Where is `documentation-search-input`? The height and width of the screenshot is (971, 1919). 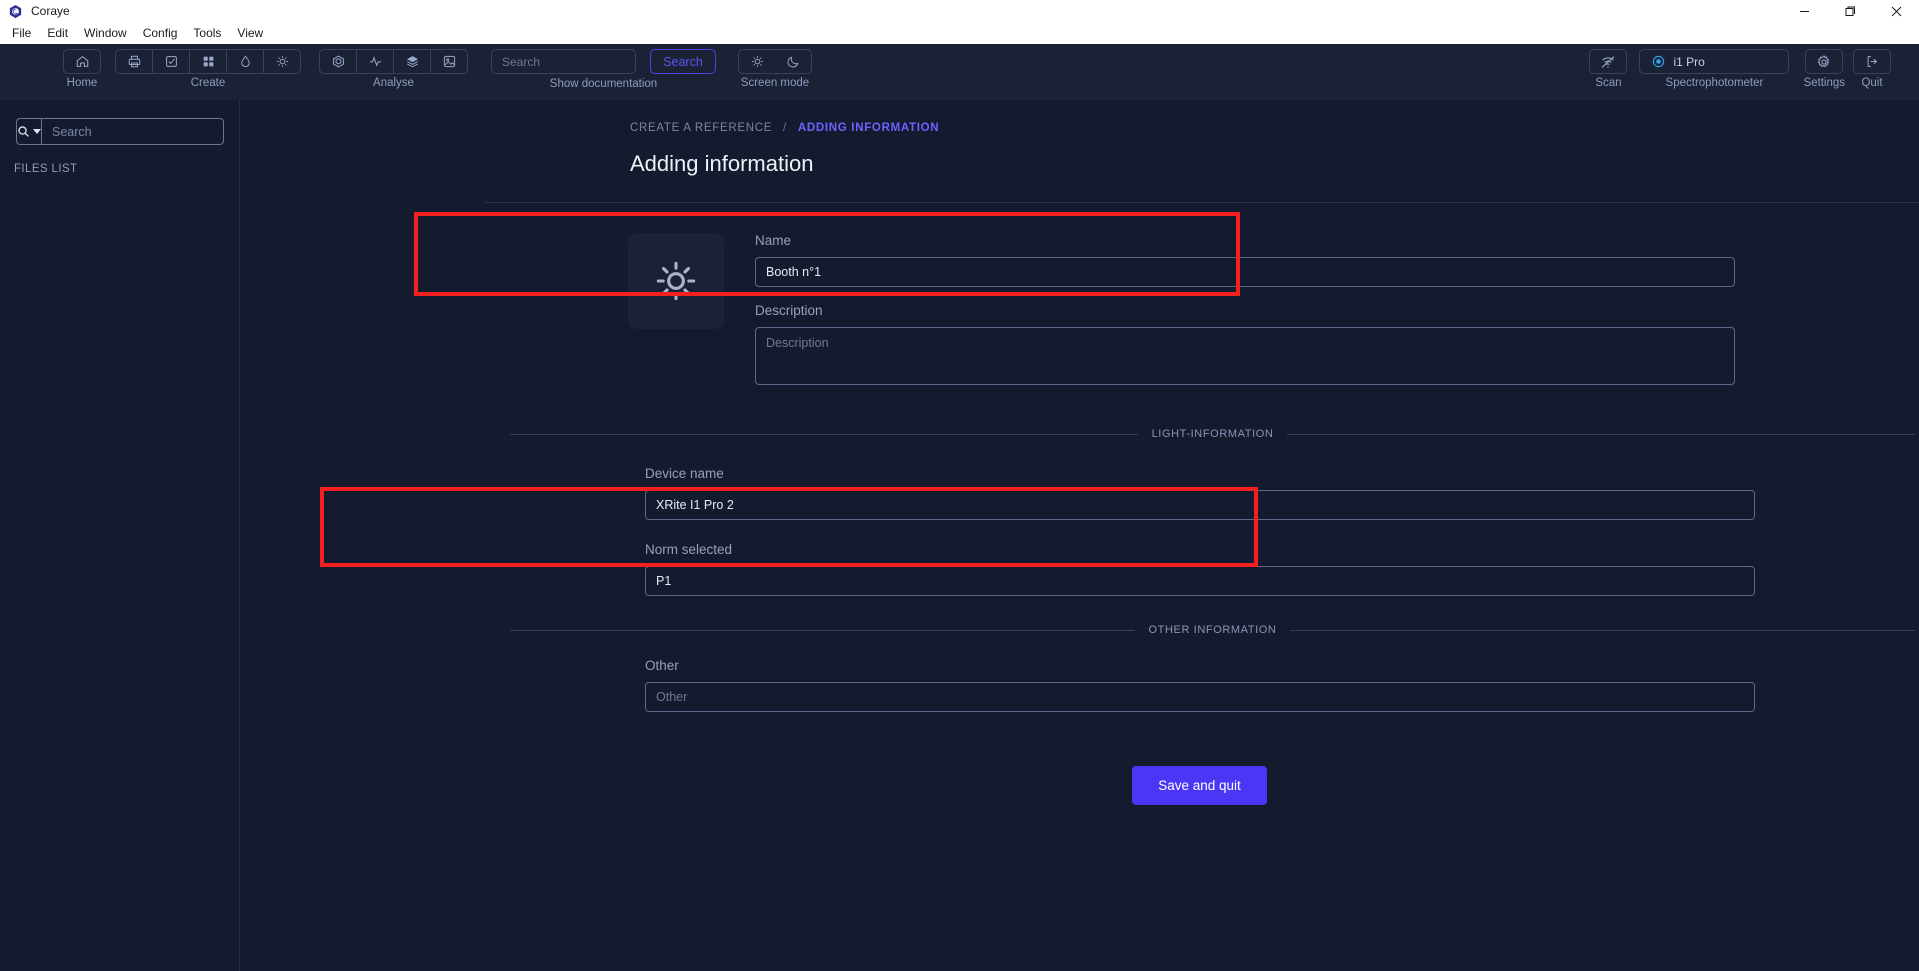 documentation-search-input is located at coordinates (563, 61).